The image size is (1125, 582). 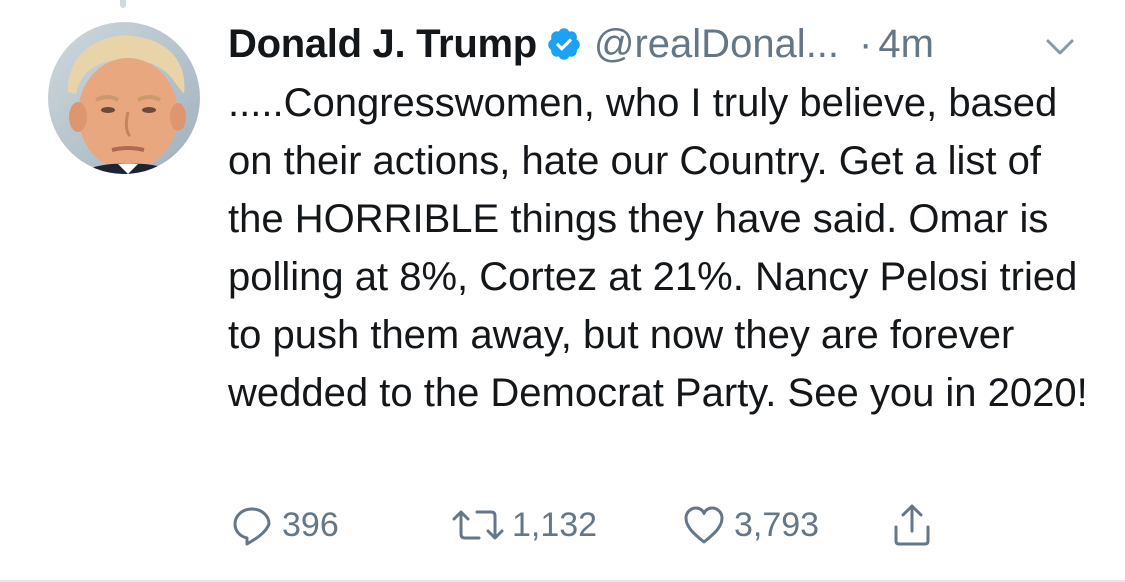 I want to click on share-icon, so click(x=912, y=525).